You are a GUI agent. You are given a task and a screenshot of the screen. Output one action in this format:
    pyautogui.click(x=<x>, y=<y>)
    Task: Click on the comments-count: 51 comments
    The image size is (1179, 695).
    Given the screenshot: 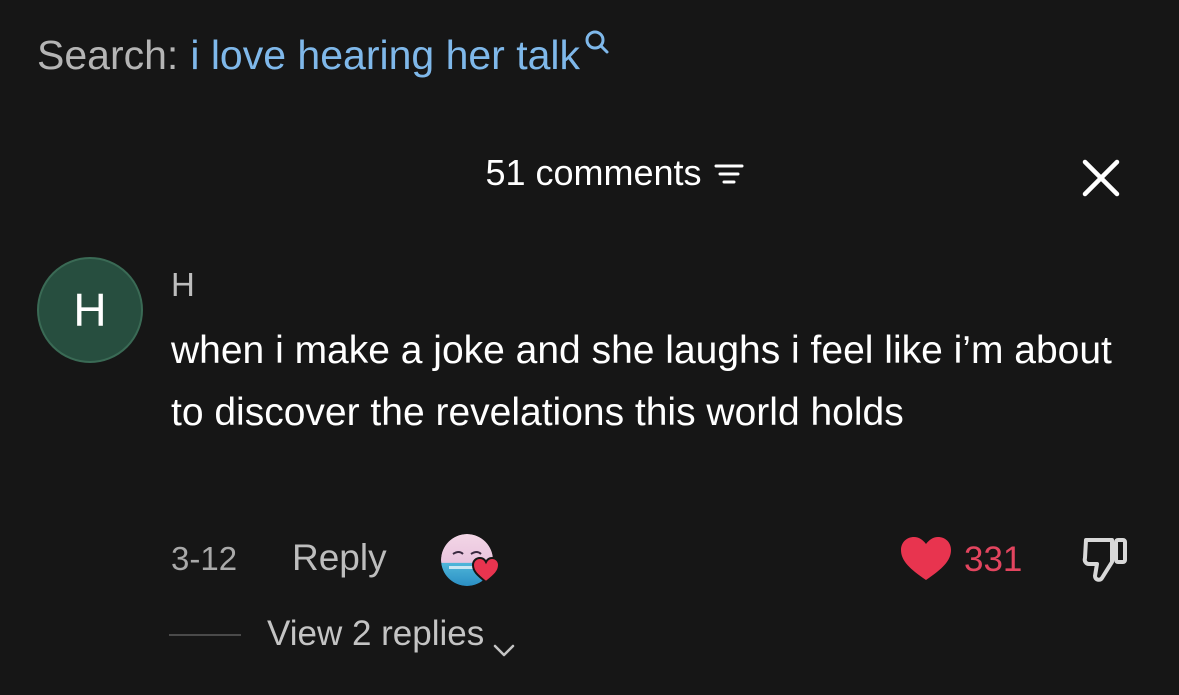 What is the action you would take?
    pyautogui.click(x=593, y=172)
    